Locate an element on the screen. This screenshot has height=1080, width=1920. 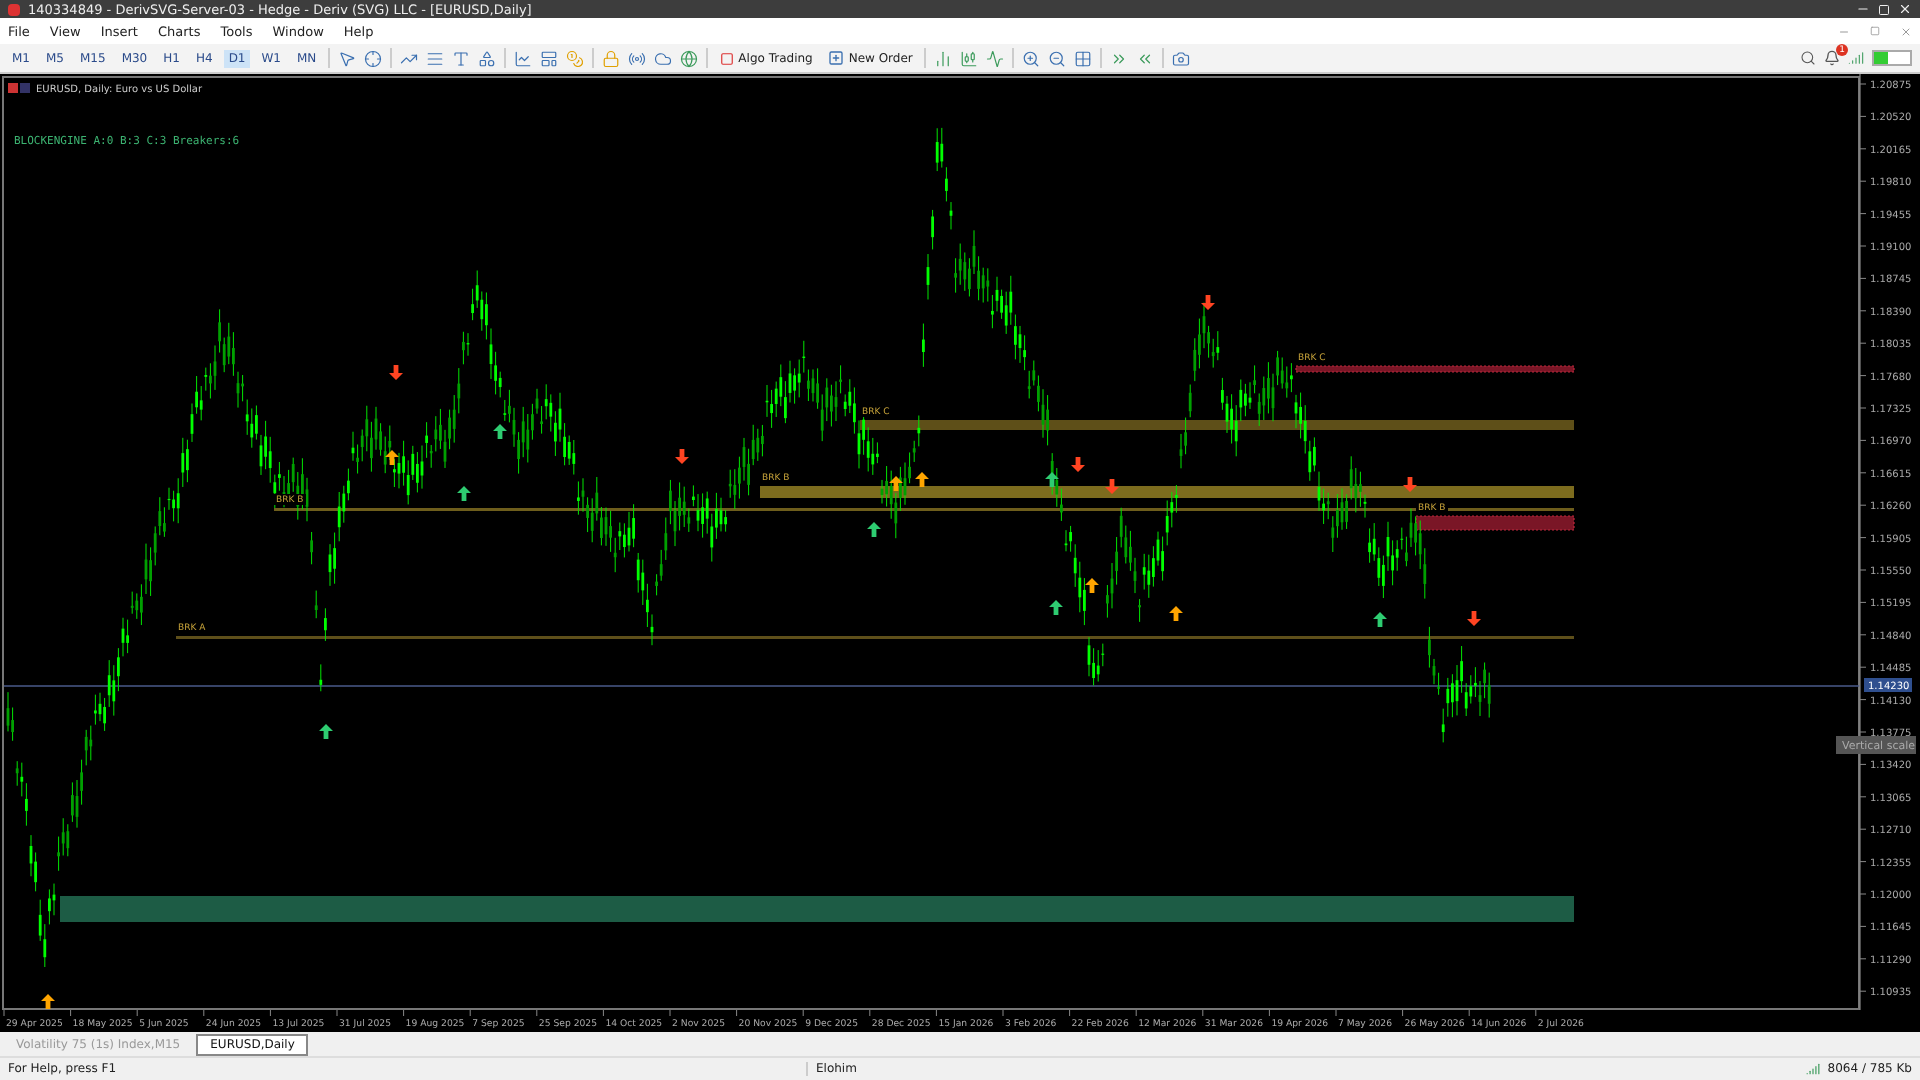
cursor-icon is located at coordinates (347, 58).